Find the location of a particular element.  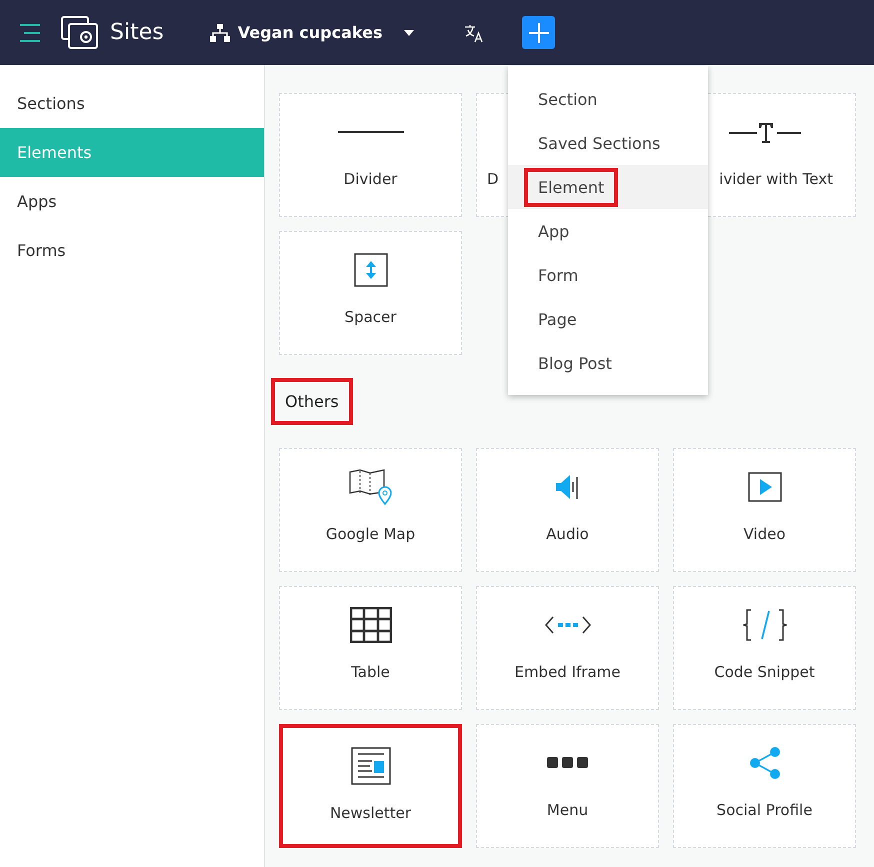

app-title: Sites is located at coordinates (137, 32).